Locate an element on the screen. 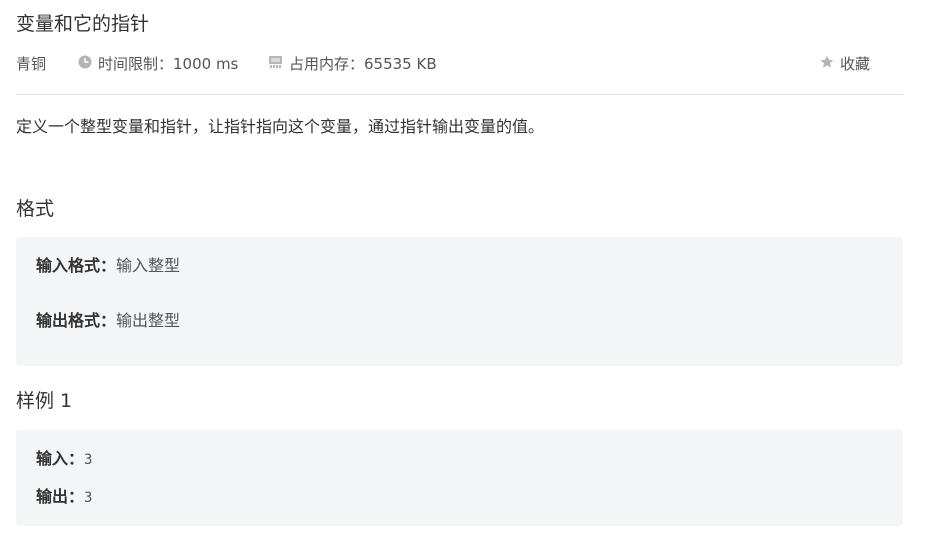 The image size is (927, 547). favorite-button: 收藏 is located at coordinates (845, 64).